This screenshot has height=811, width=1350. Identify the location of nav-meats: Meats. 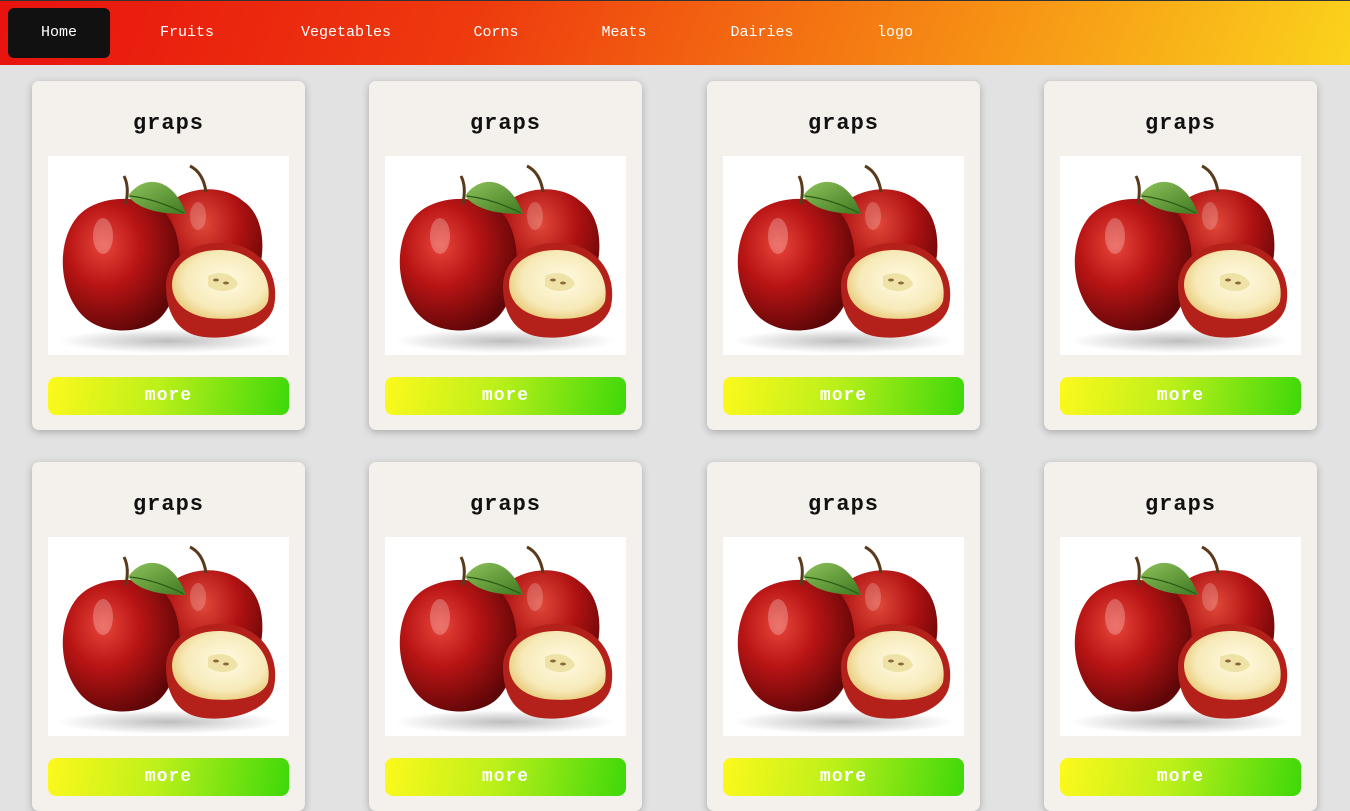
(624, 33).